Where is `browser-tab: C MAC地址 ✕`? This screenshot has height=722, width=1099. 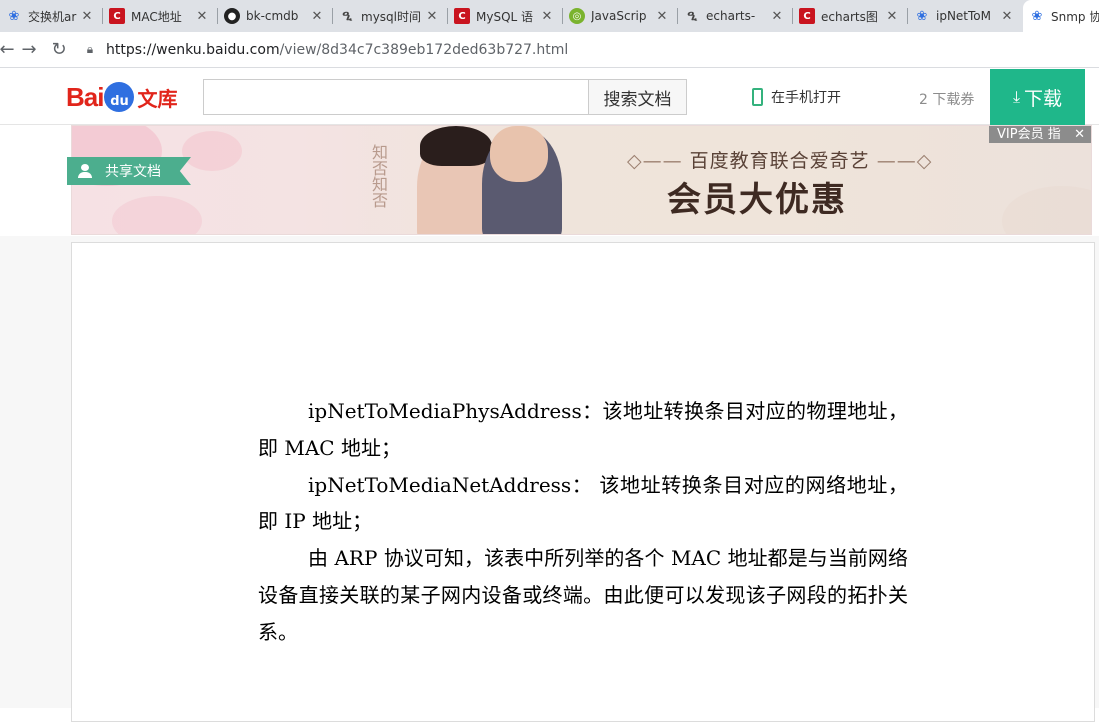
browser-tab: C MAC地址 ✕ is located at coordinates (160, 16).